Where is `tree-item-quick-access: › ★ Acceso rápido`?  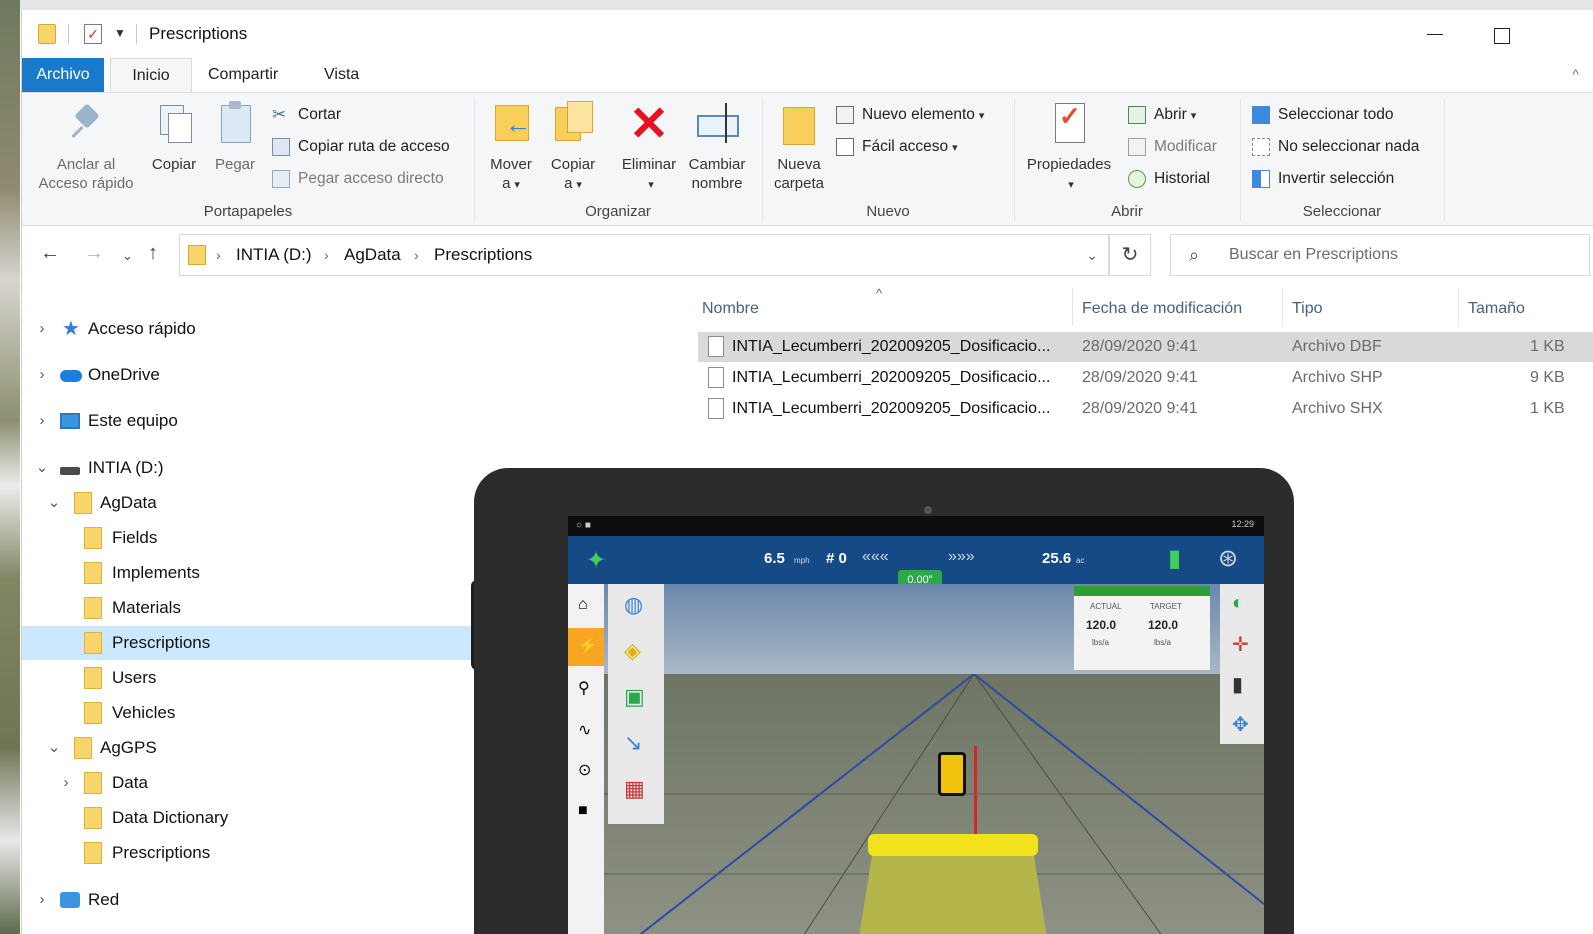
tree-item-quick-access: › ★ Acceso rápido is located at coordinates (182, 329).